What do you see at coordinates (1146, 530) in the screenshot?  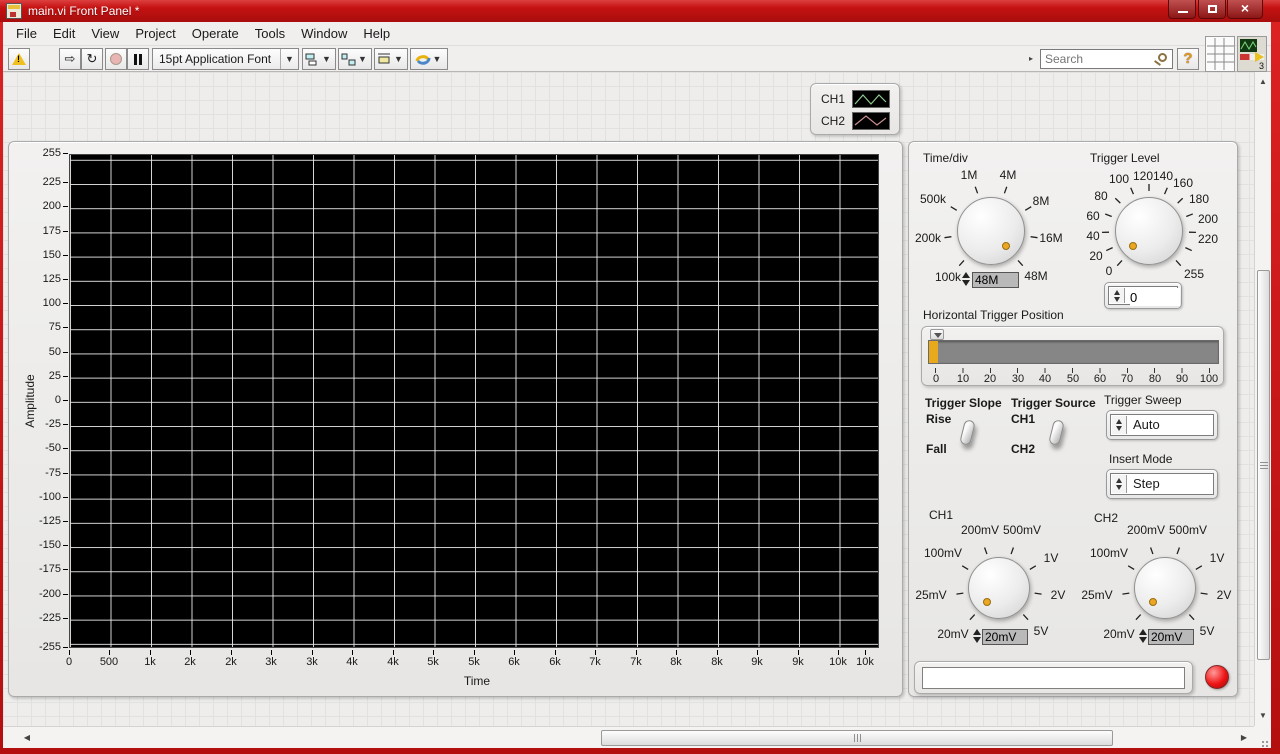 I see `ch2-scale-label: 200mV` at bounding box center [1146, 530].